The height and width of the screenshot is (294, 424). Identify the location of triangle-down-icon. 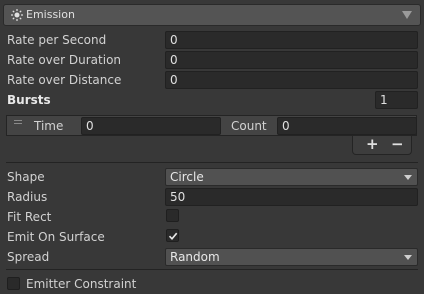
(407, 15).